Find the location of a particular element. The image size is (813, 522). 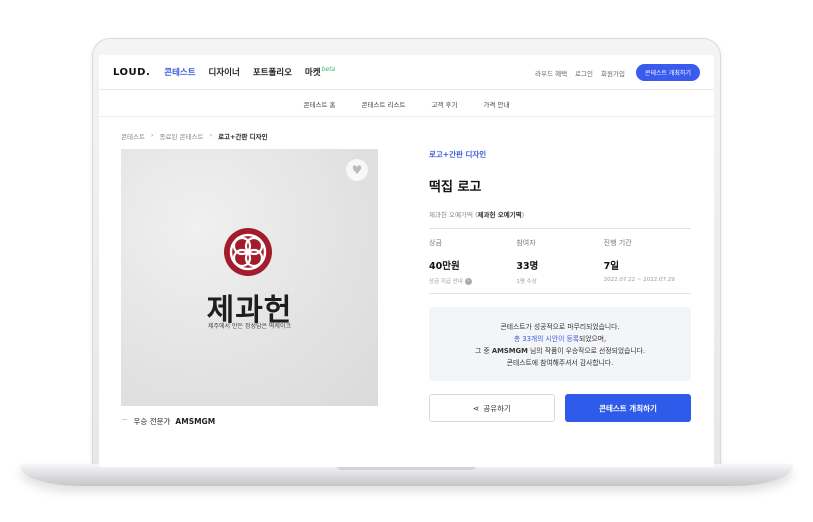

contest-owner: 제과헌 오예가떡 (제과헌 오예기떡) is located at coordinates (477, 215).